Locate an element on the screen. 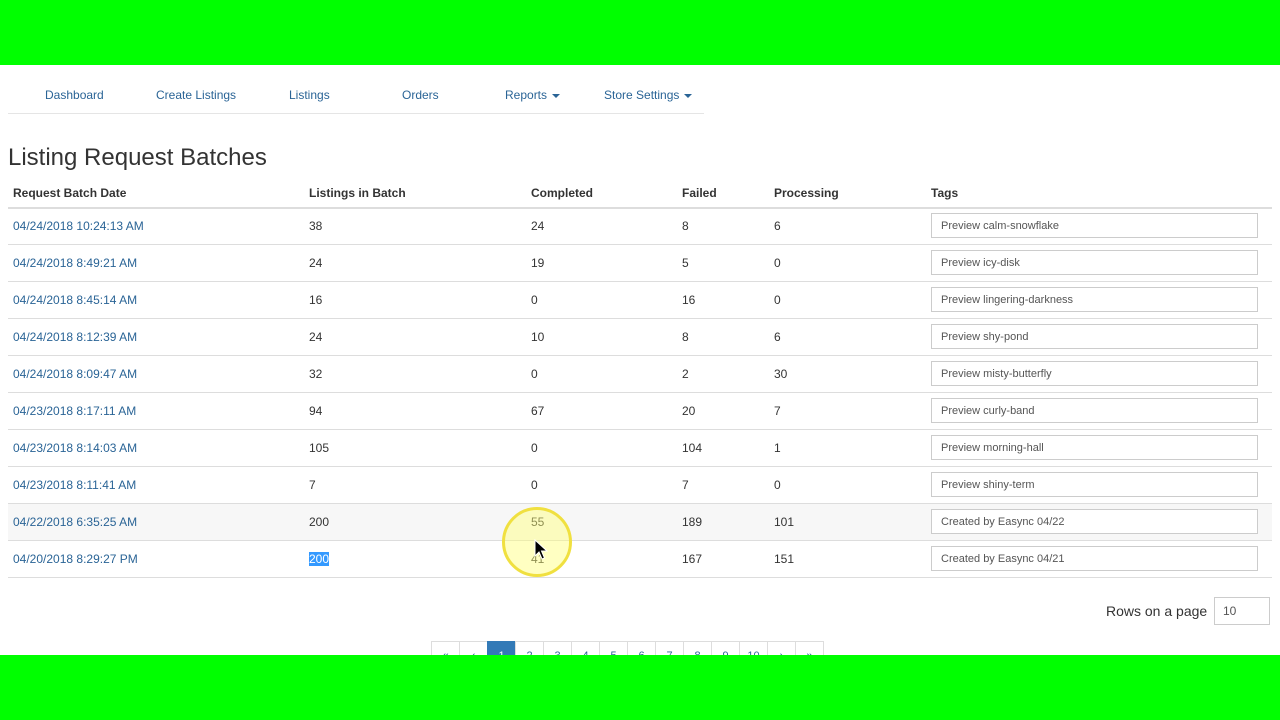 The height and width of the screenshot is (720, 1280). table-row: 04/24/2018 10:24:13 AM 38 24 8 6 is located at coordinates (640, 226).